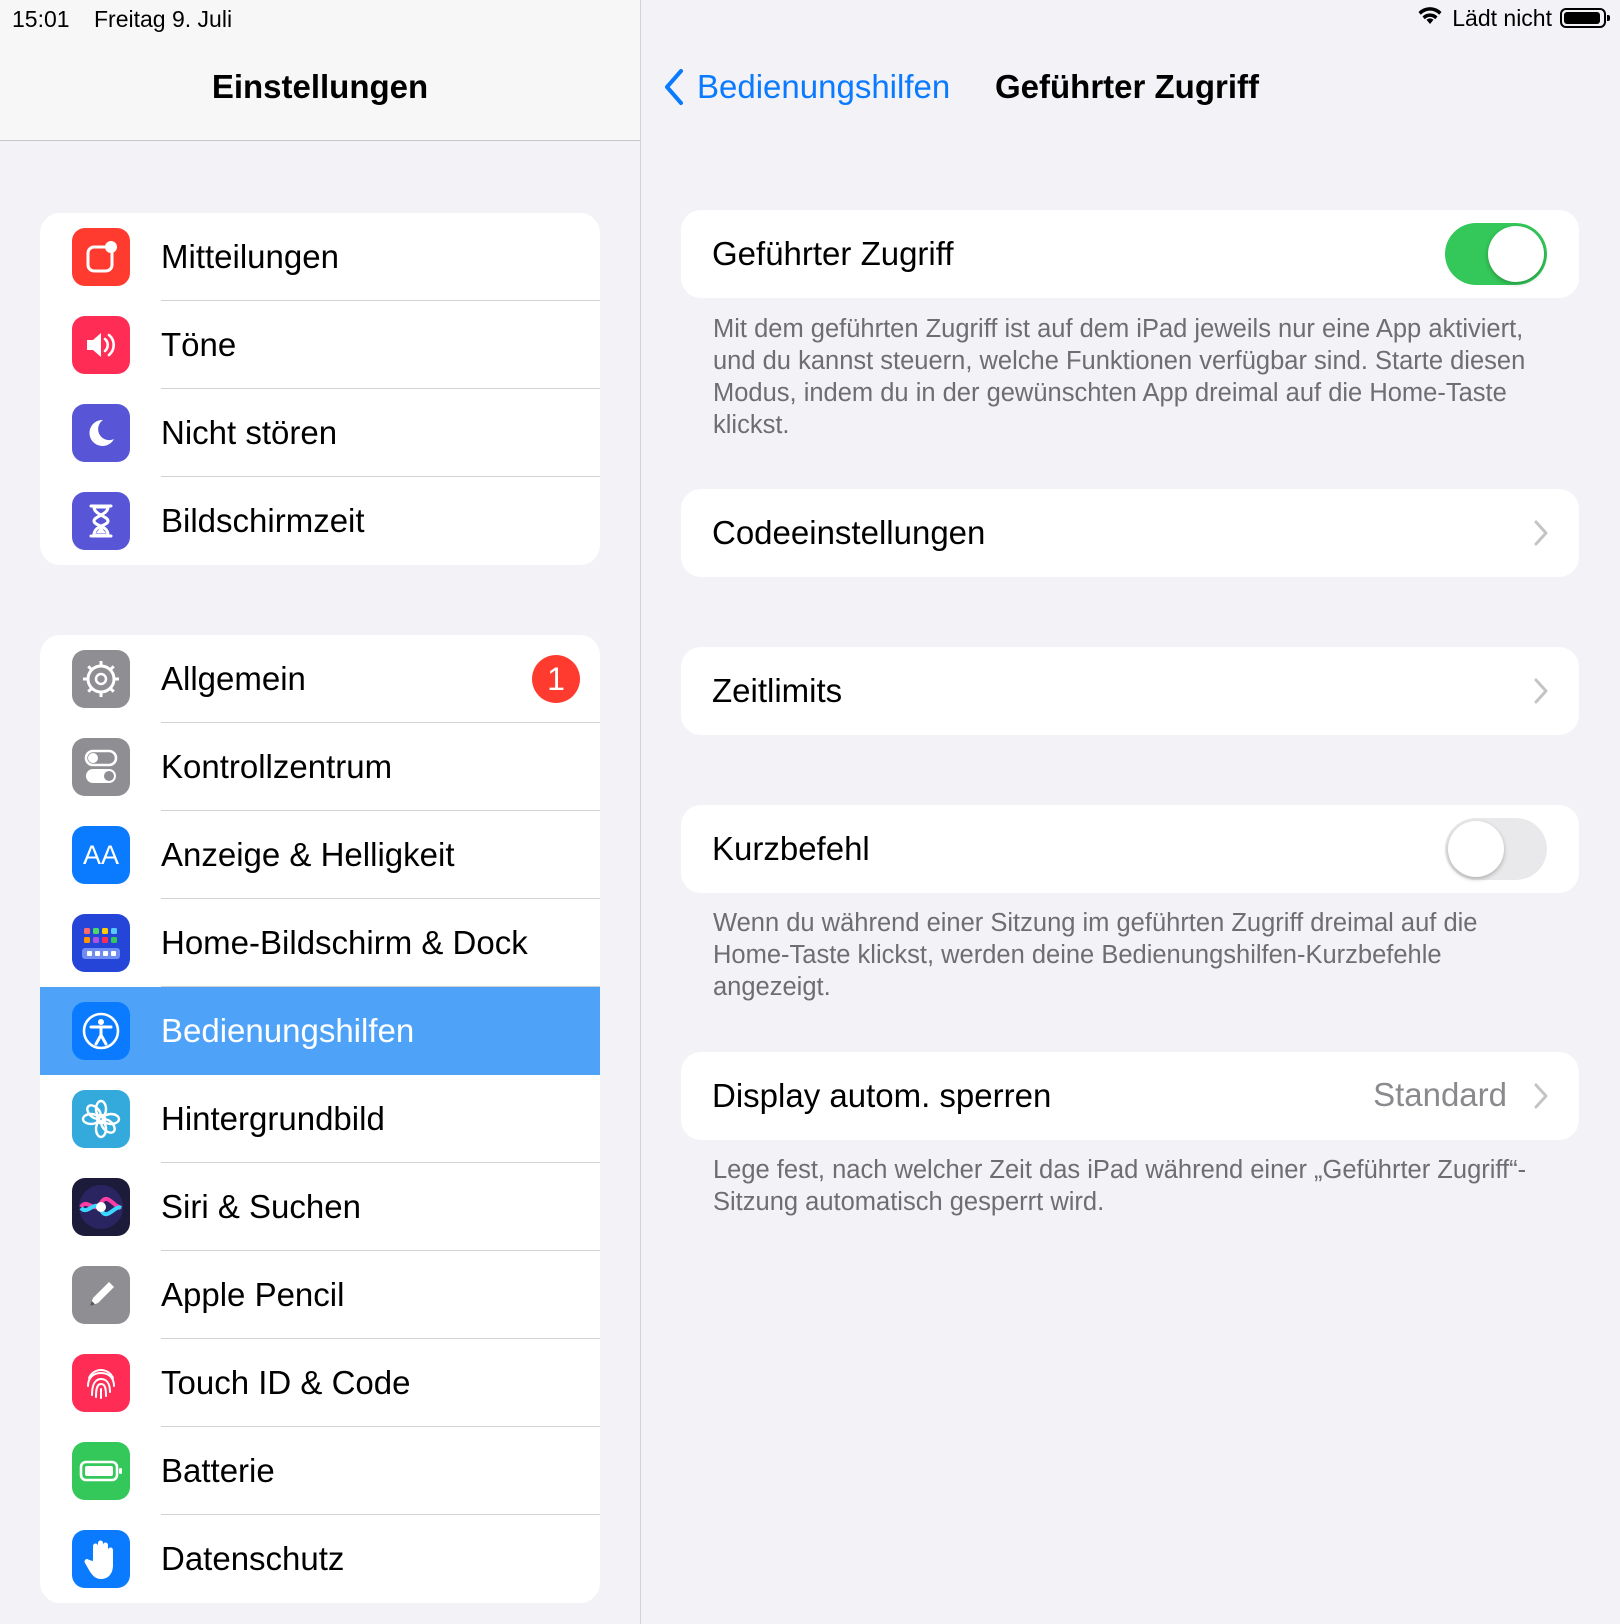  Describe the element at coordinates (320, 679) in the screenshot. I see `sidebar-item-allgemein: Allgemein 1` at that location.